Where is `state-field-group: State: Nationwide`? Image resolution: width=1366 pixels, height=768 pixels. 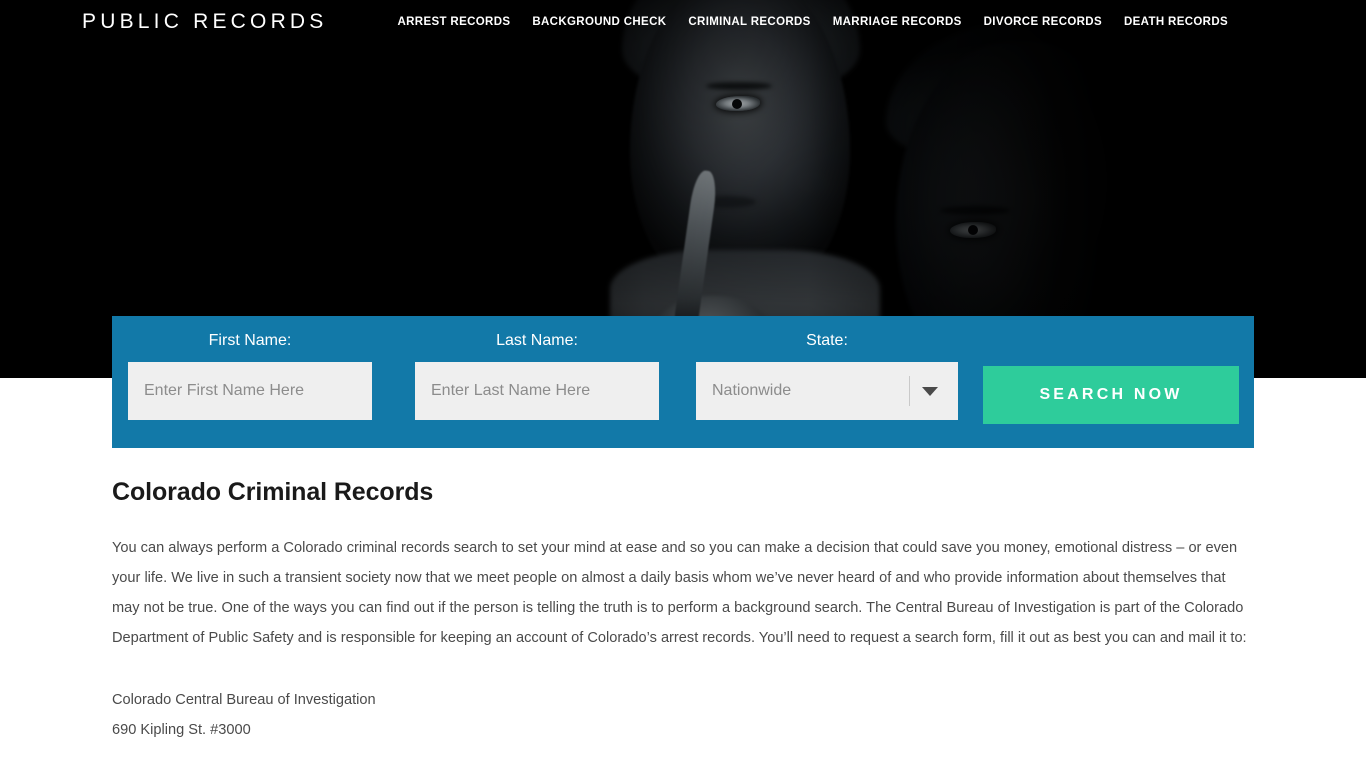
state-field-group: State: Nationwide is located at coordinates (827, 376).